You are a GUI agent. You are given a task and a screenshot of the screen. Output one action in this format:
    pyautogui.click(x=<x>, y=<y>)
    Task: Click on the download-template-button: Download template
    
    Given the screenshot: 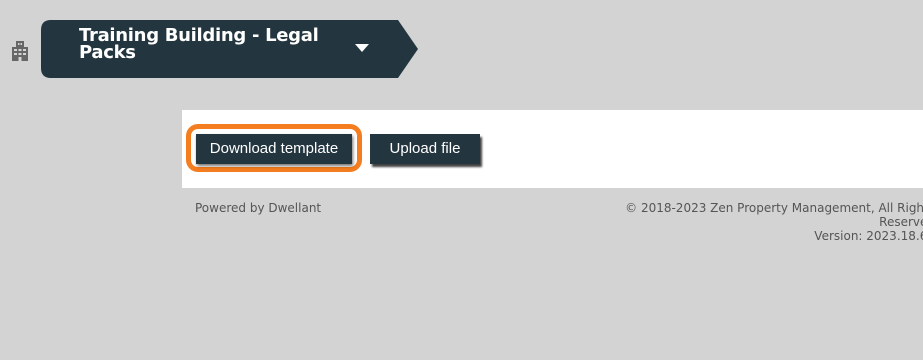 What is the action you would take?
    pyautogui.click(x=274, y=149)
    